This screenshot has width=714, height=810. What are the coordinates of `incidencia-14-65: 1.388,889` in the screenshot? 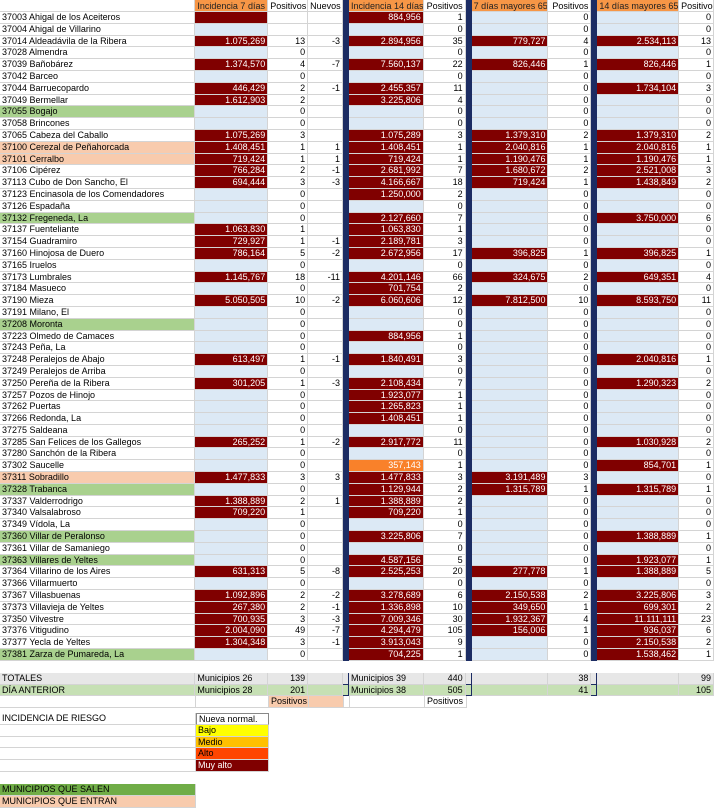 It's located at (638, 572).